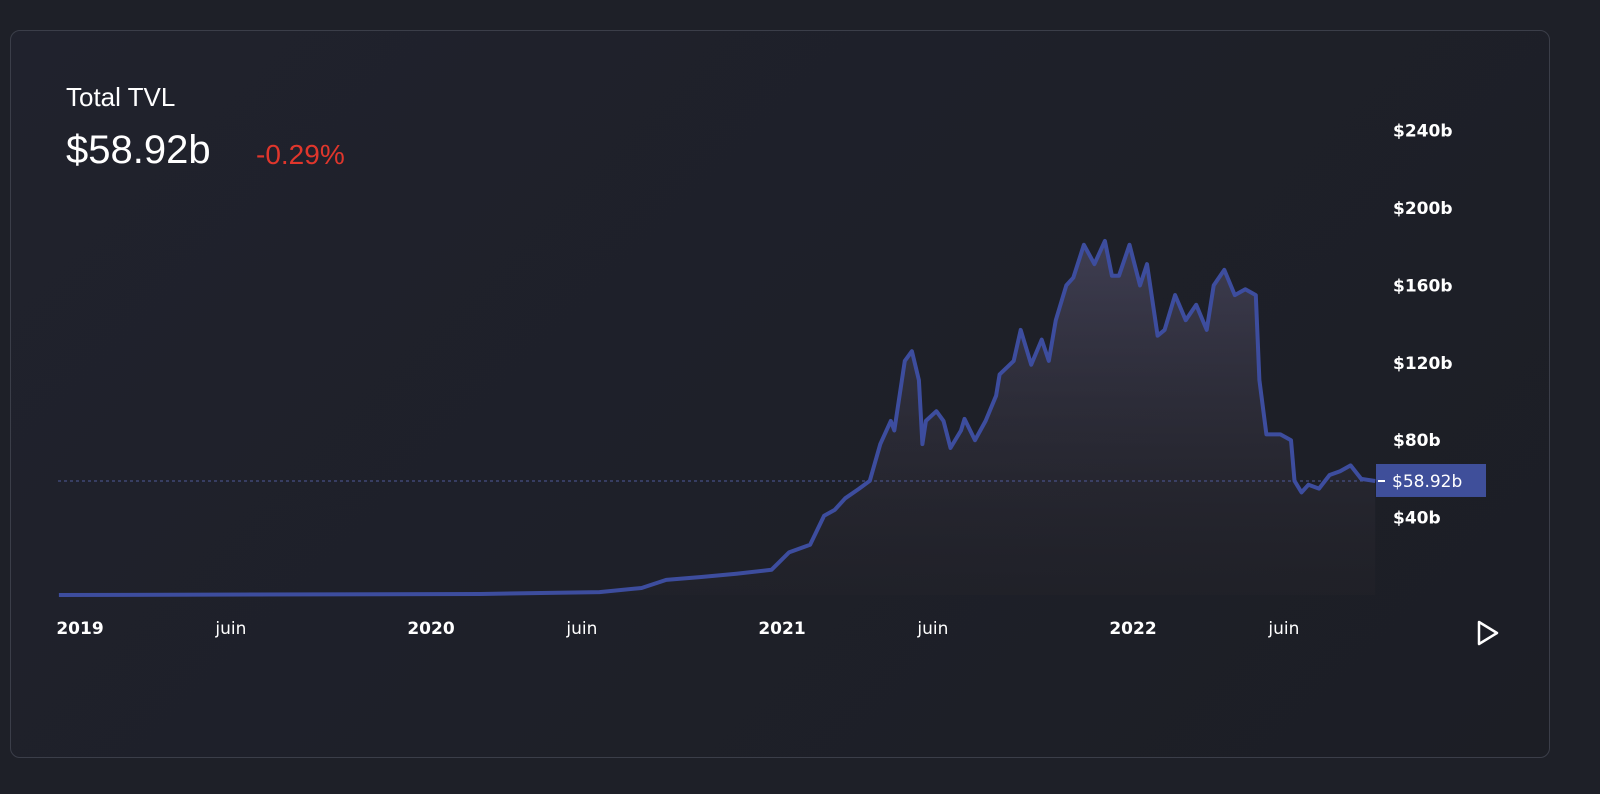 The width and height of the screenshot is (1600, 794). What do you see at coordinates (1132, 629) in the screenshot?
I see `x-tick-label: 2022` at bounding box center [1132, 629].